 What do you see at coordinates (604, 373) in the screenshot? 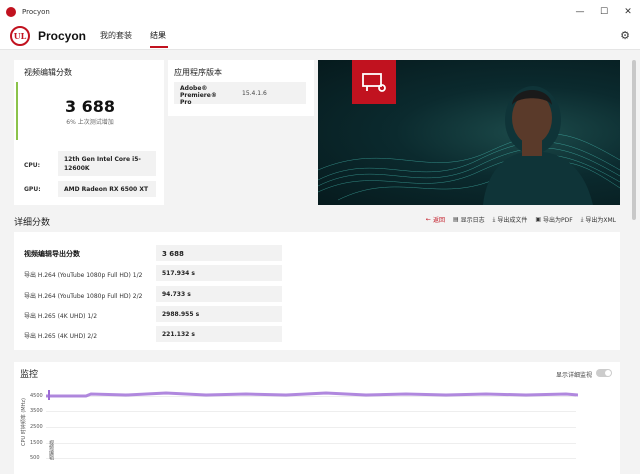
I see `detail-monitor-toggle` at bounding box center [604, 373].